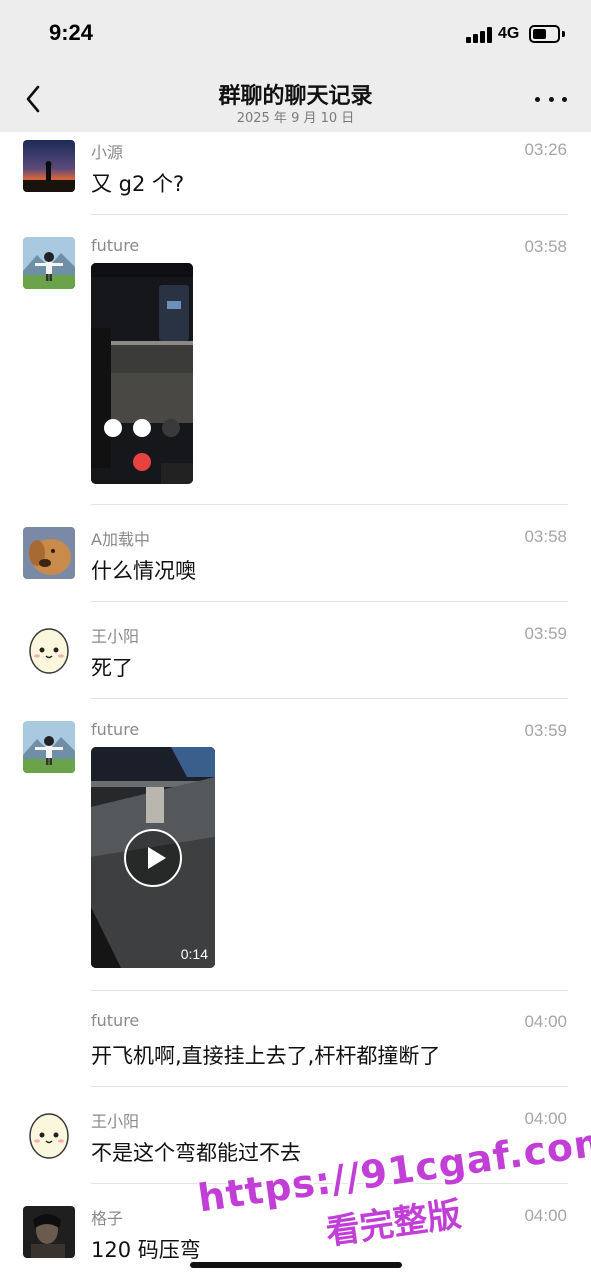  Describe the element at coordinates (545, 149) in the screenshot. I see `message-time: 03:26` at that location.